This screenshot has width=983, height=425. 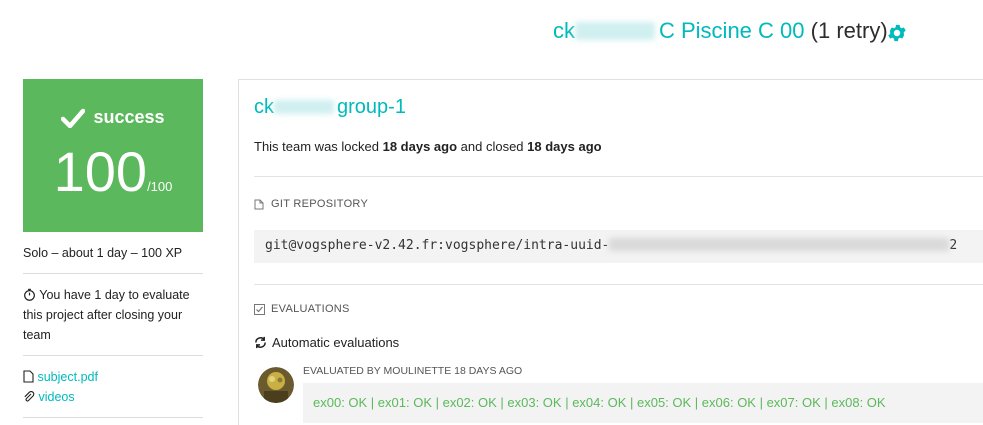 What do you see at coordinates (371, 107) in the screenshot?
I see `team-group: group-1` at bounding box center [371, 107].